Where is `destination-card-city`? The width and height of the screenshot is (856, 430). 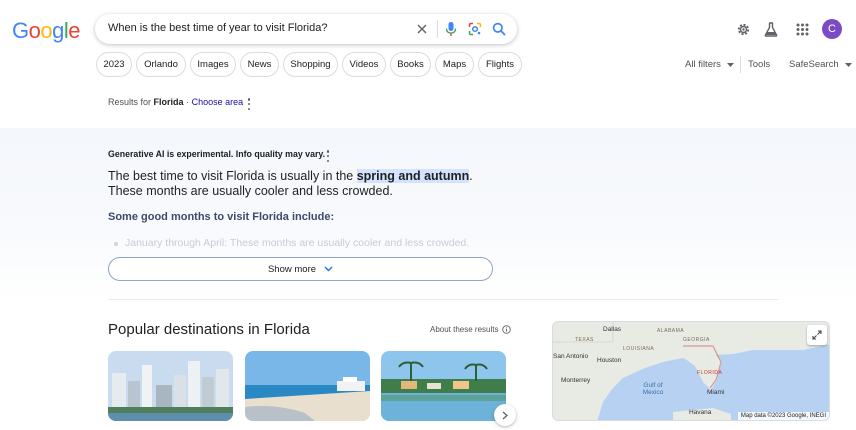 destination-card-city is located at coordinates (170, 386).